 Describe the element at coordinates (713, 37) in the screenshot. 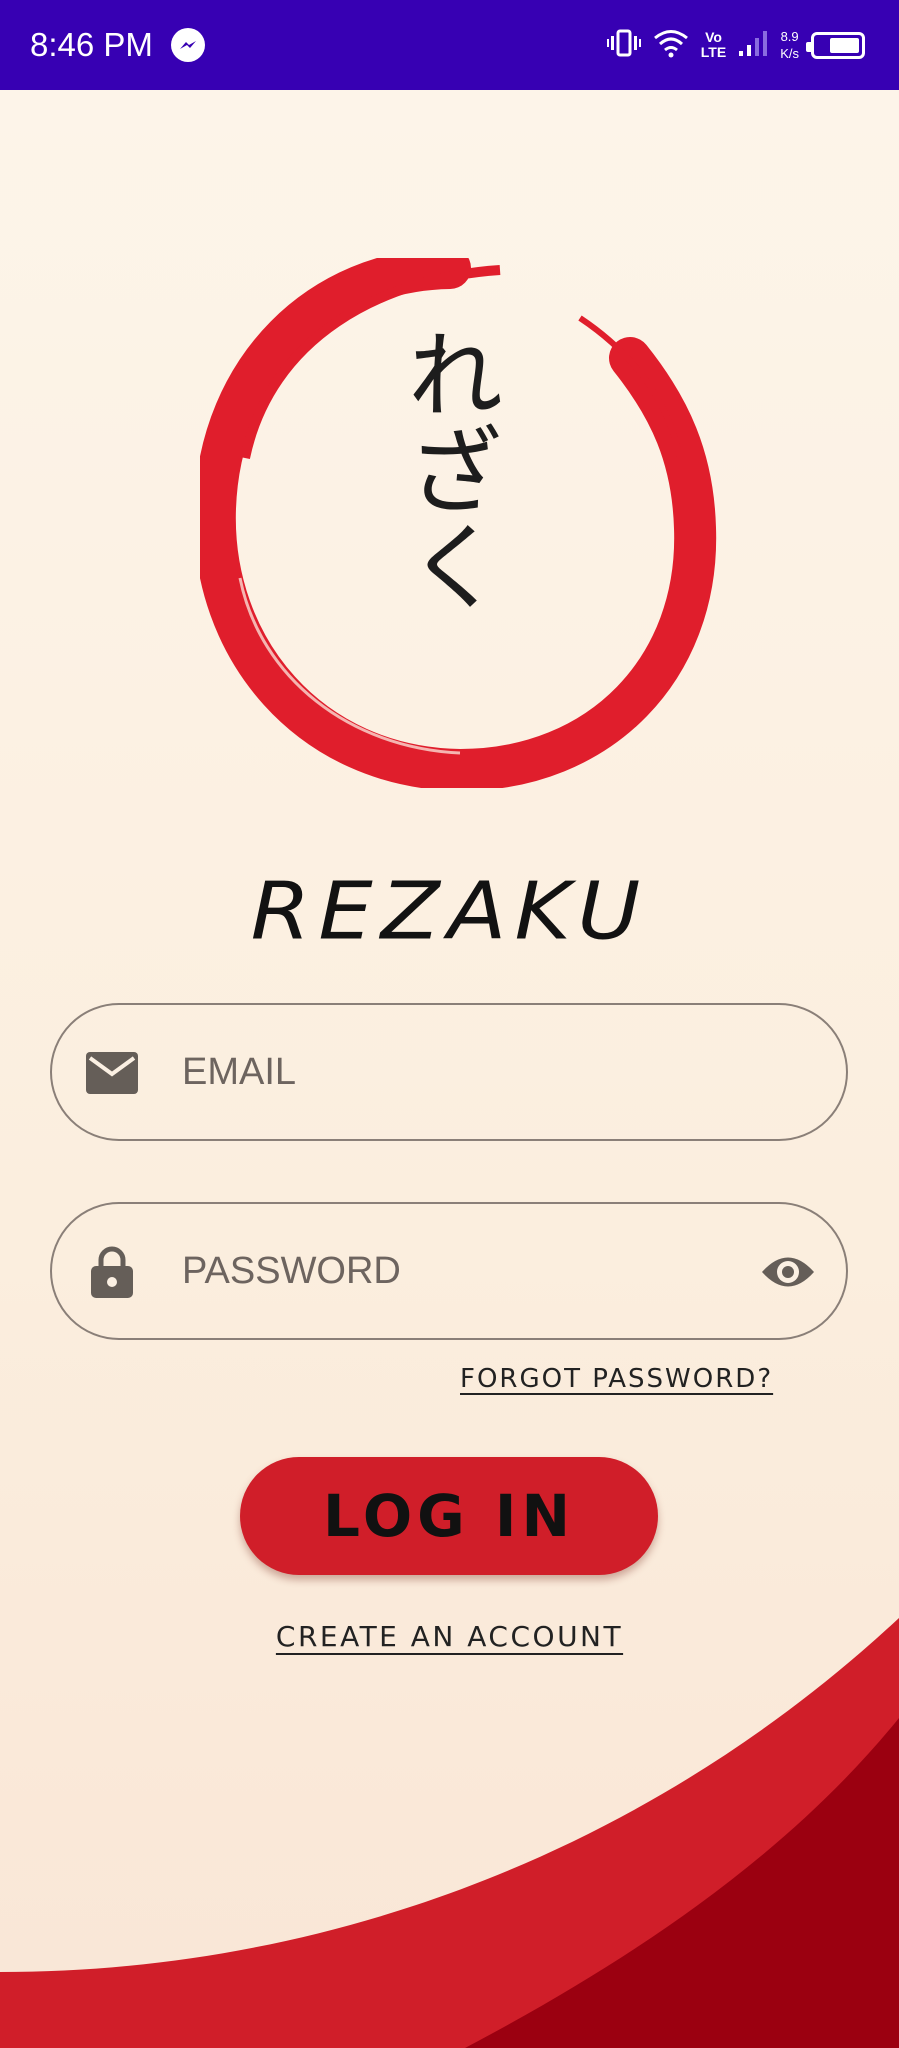

I see `network-top: Vo` at that location.